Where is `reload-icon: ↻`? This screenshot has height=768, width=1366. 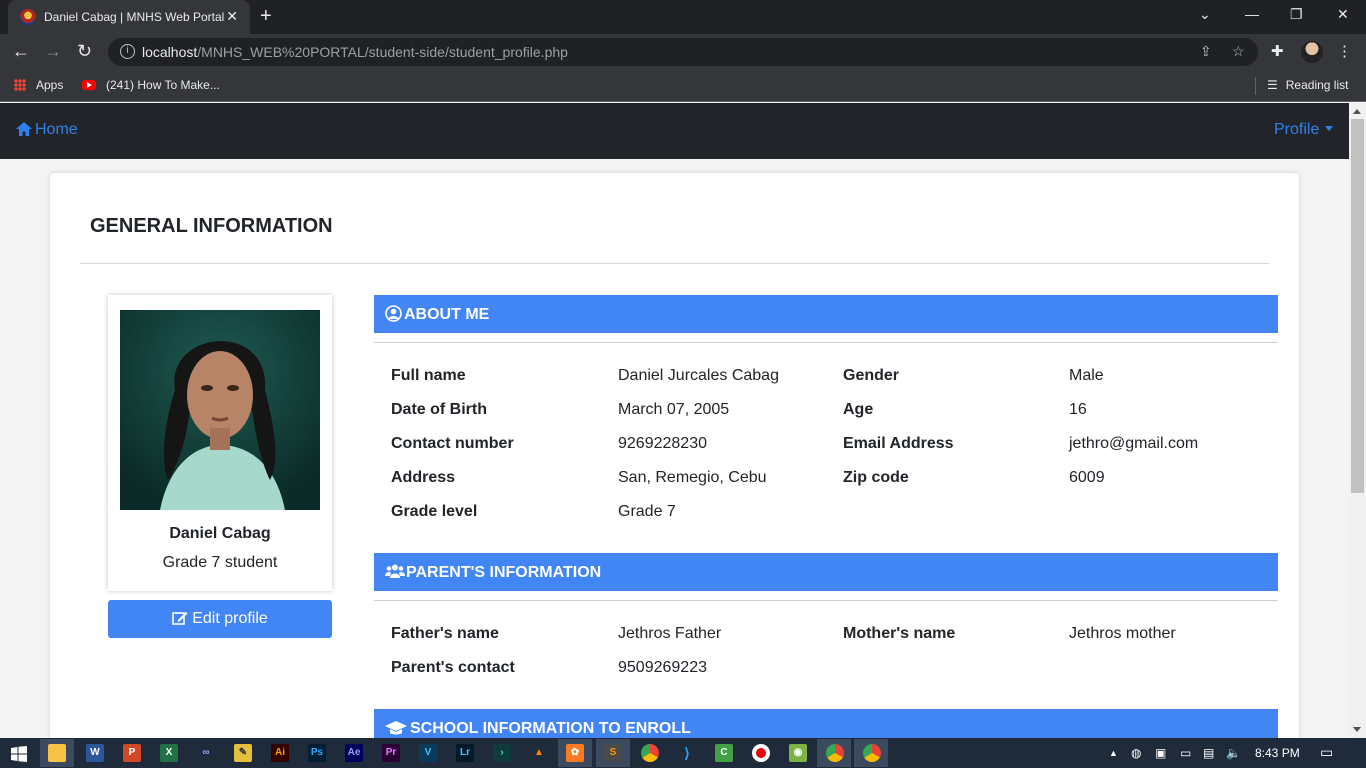 reload-icon: ↻ is located at coordinates (84, 51).